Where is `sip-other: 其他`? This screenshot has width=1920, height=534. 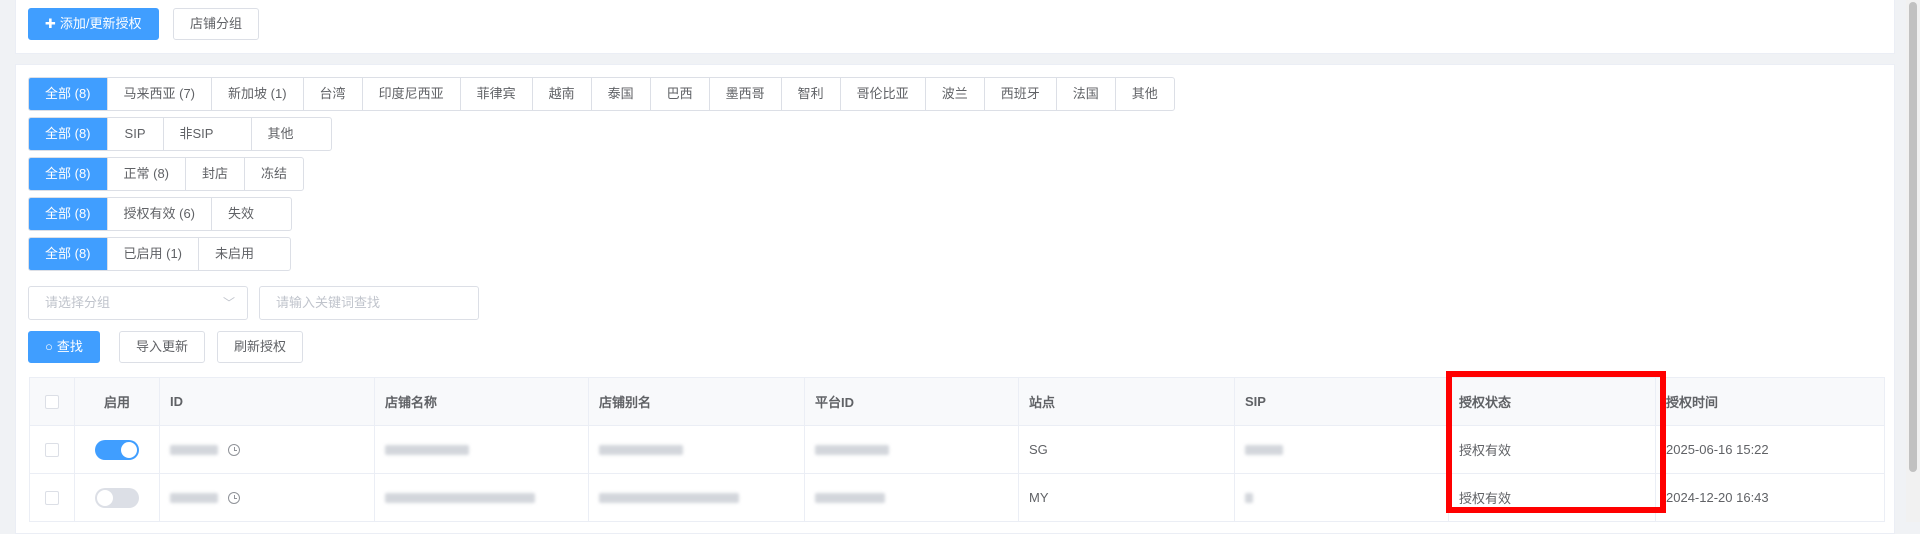 sip-other: 其他 is located at coordinates (290, 134).